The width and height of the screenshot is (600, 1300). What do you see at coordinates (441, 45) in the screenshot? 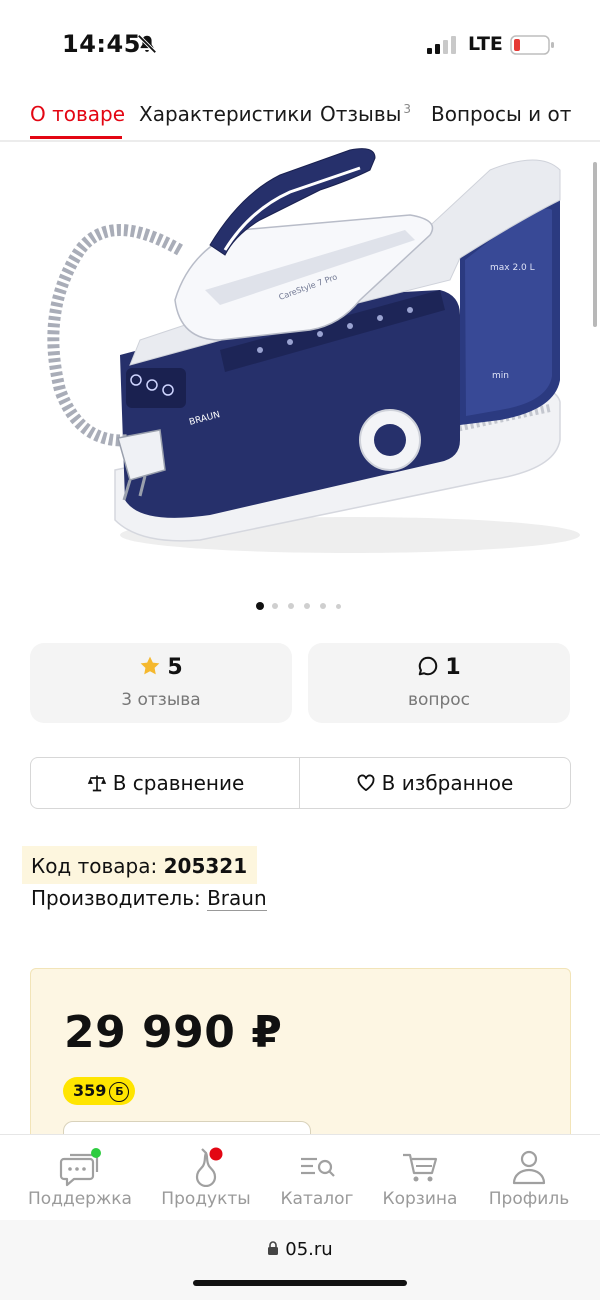
I see `signal-icon` at bounding box center [441, 45].